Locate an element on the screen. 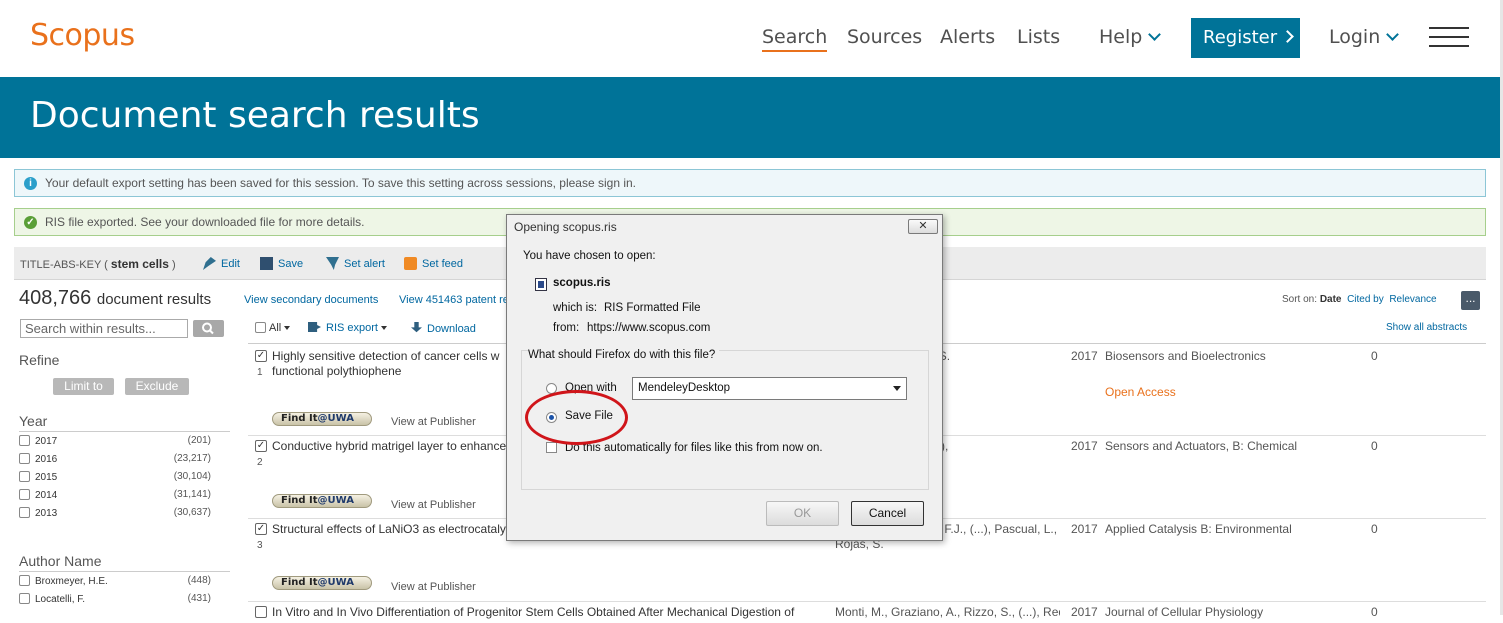 The image size is (1503, 623). facet-year-row: 2014 (31,141) is located at coordinates (115, 496).